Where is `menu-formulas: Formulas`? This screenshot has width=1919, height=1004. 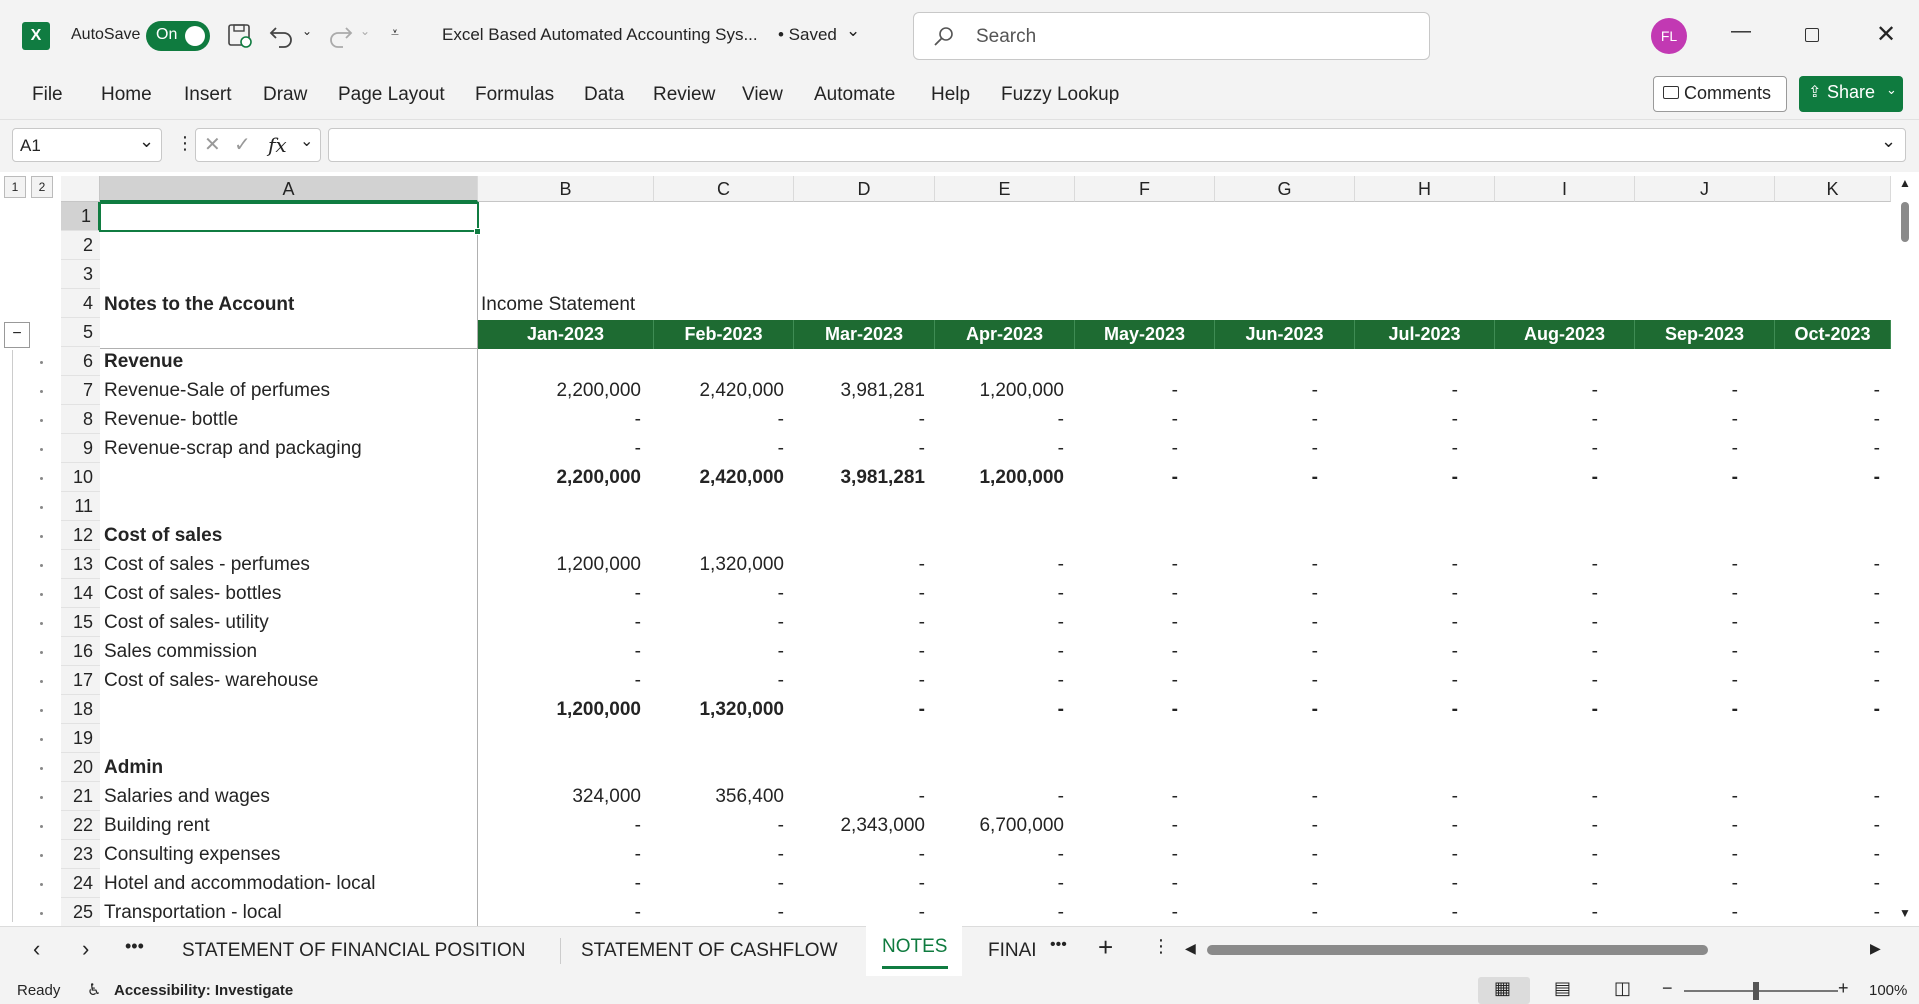
menu-formulas: Formulas is located at coordinates (514, 95).